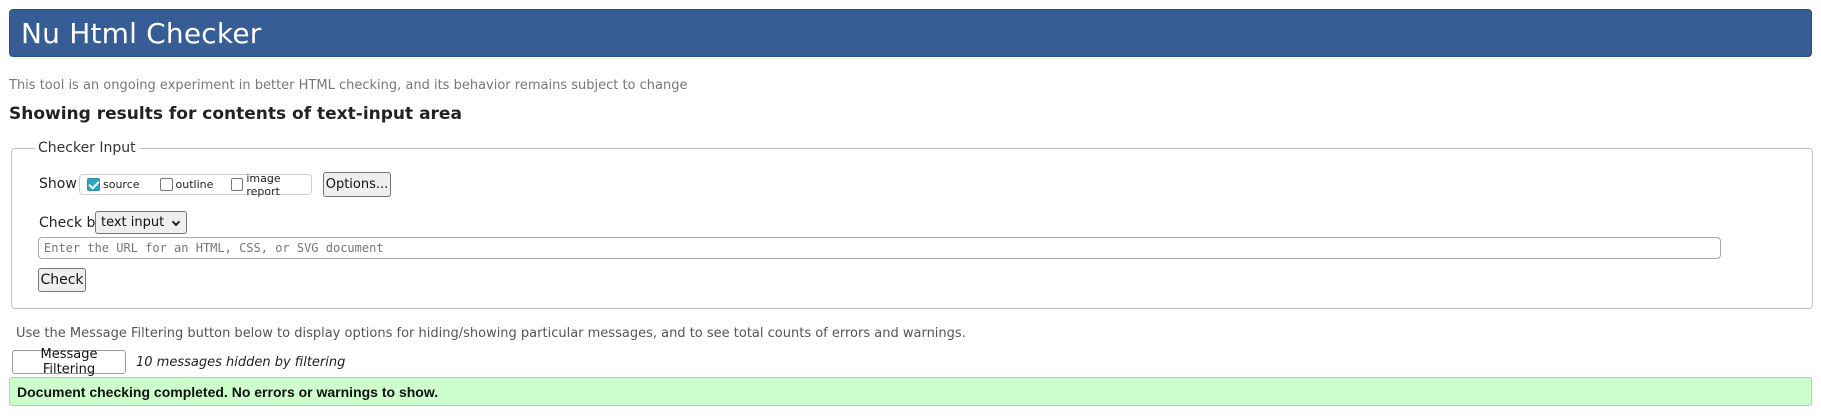 The height and width of the screenshot is (416, 1821). Describe the element at coordinates (71, 223) in the screenshot. I see `check-by-label: Check by` at that location.